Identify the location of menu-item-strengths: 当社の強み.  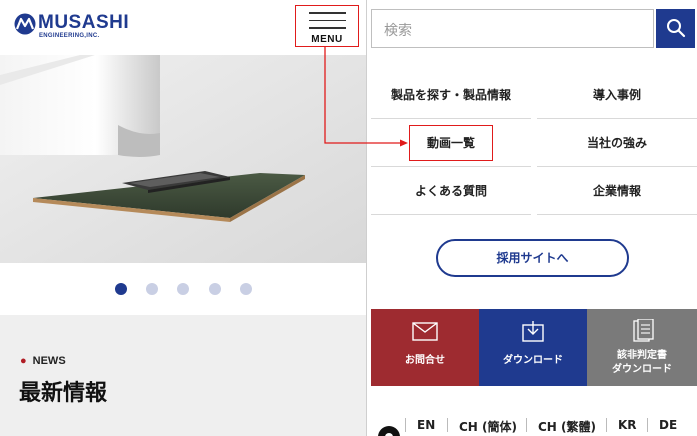
(617, 143).